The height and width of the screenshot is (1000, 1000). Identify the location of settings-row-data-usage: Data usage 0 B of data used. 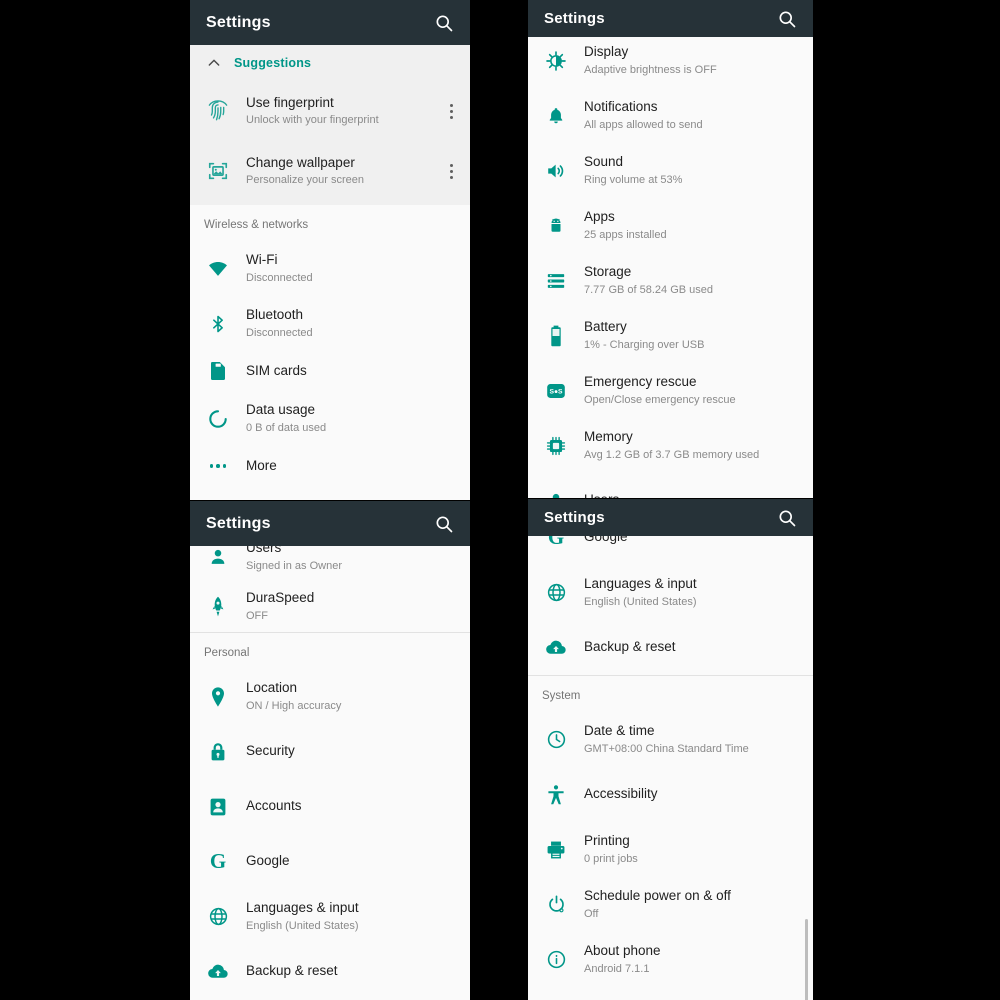
(330, 418).